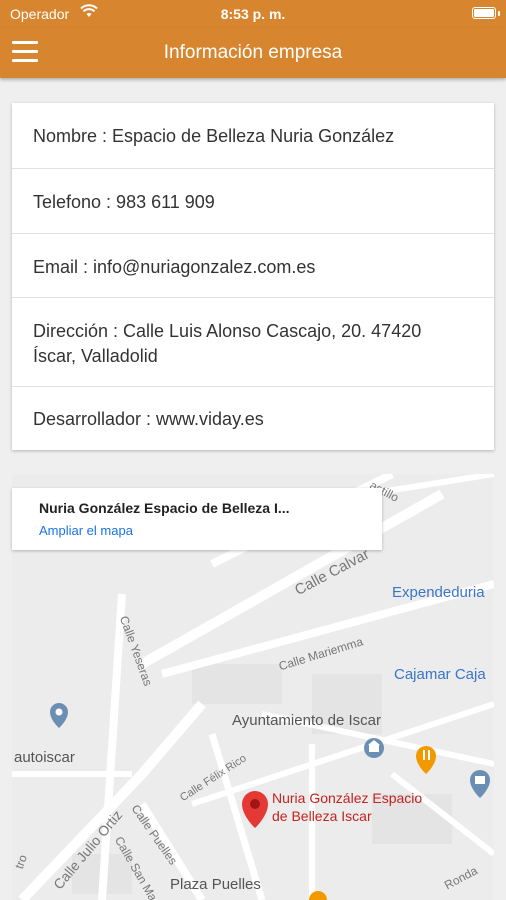 The image size is (506, 900). What do you see at coordinates (347, 798) in the screenshot?
I see `marker-label-line1: Nuria González Espacio` at bounding box center [347, 798].